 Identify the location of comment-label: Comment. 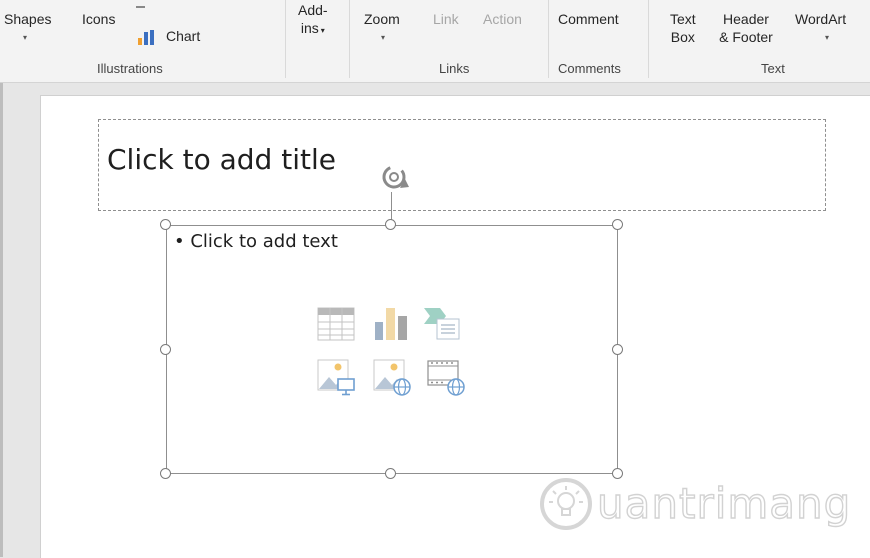
(588, 19).